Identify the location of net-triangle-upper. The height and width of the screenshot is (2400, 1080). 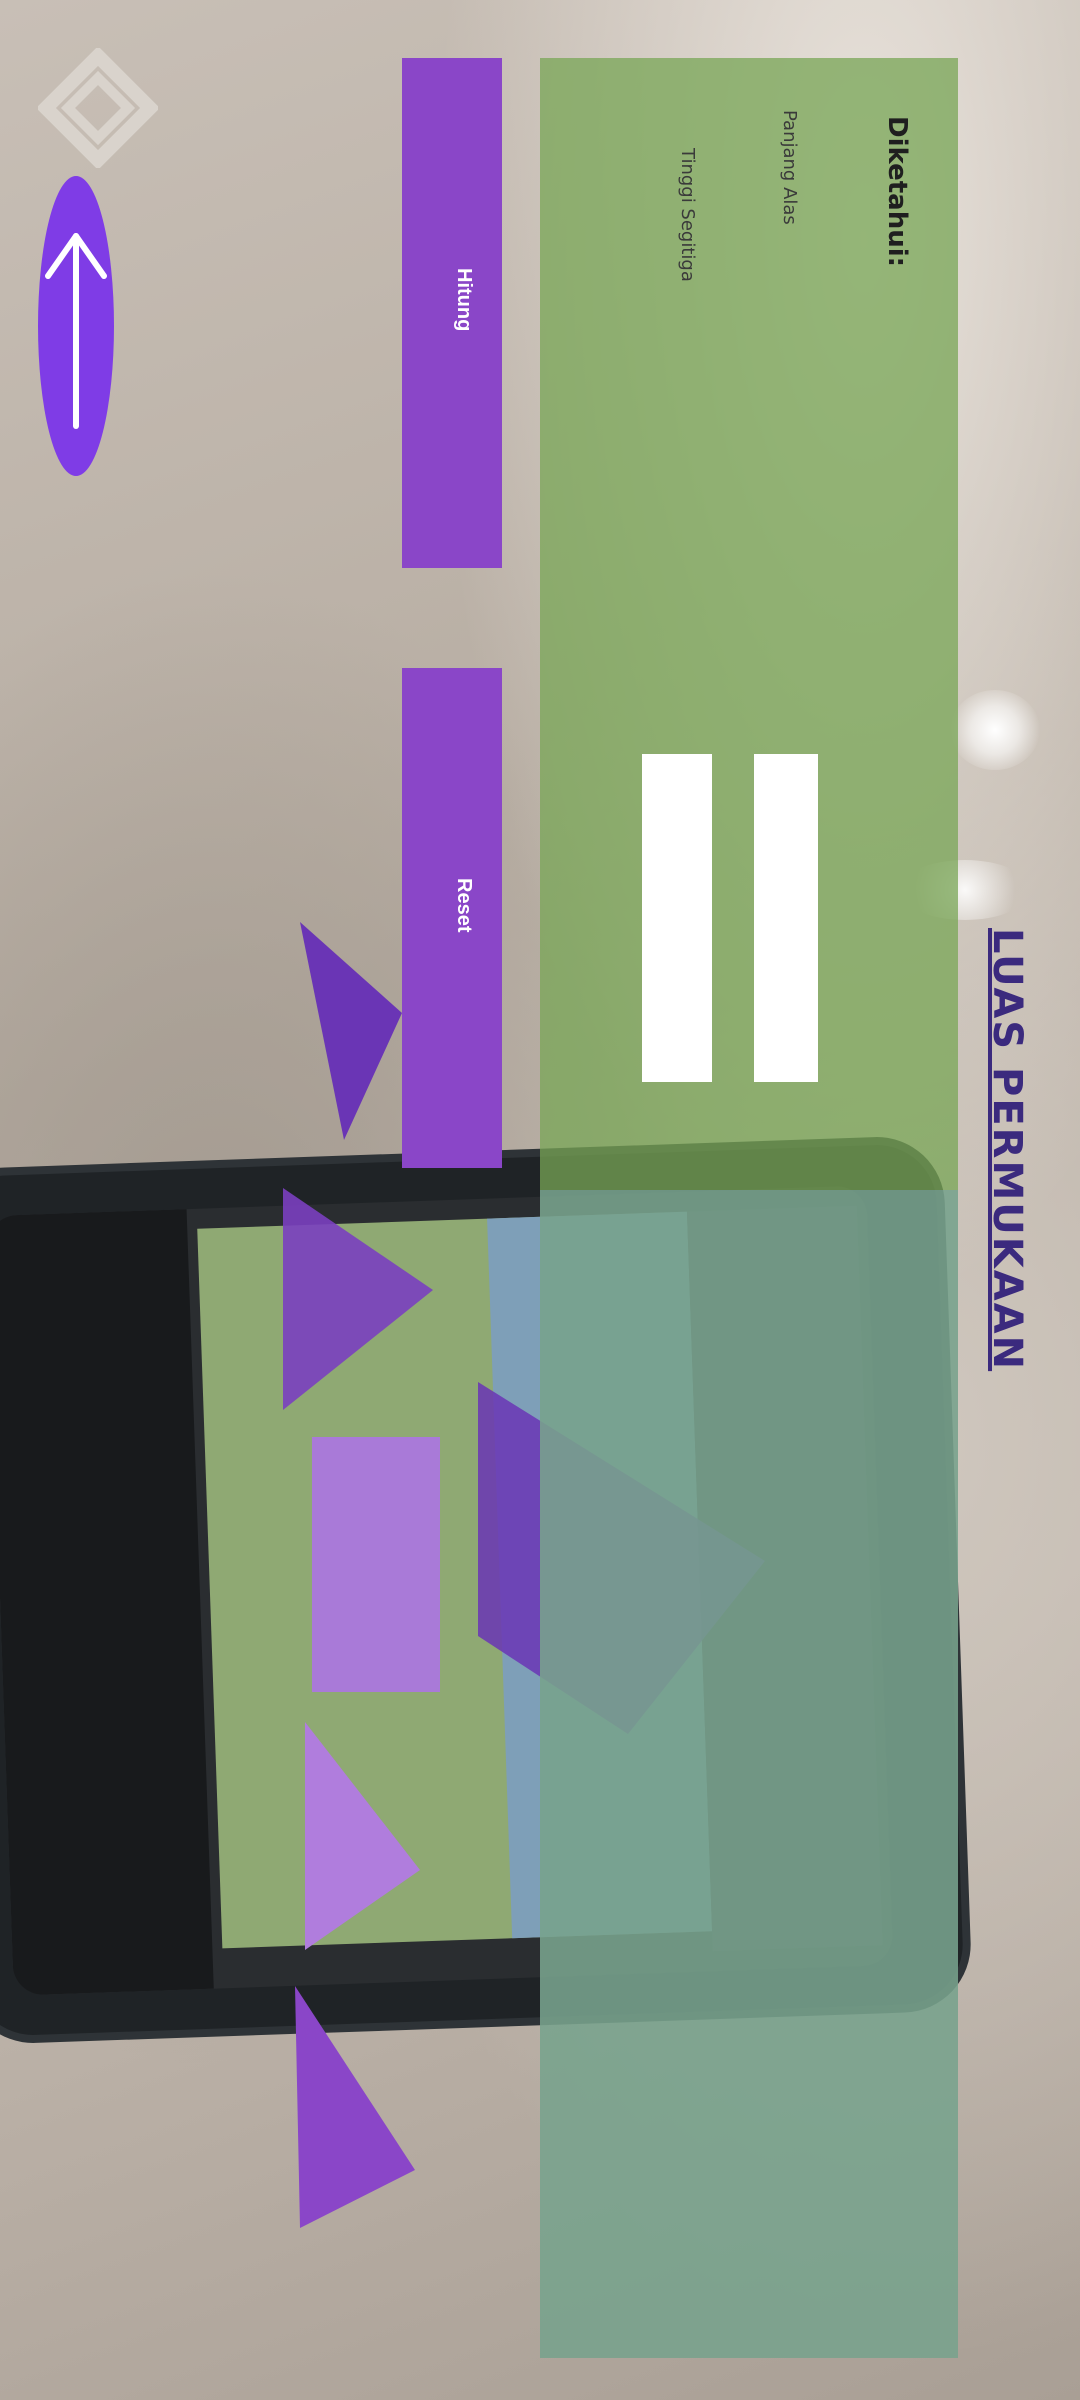
(358, 1299).